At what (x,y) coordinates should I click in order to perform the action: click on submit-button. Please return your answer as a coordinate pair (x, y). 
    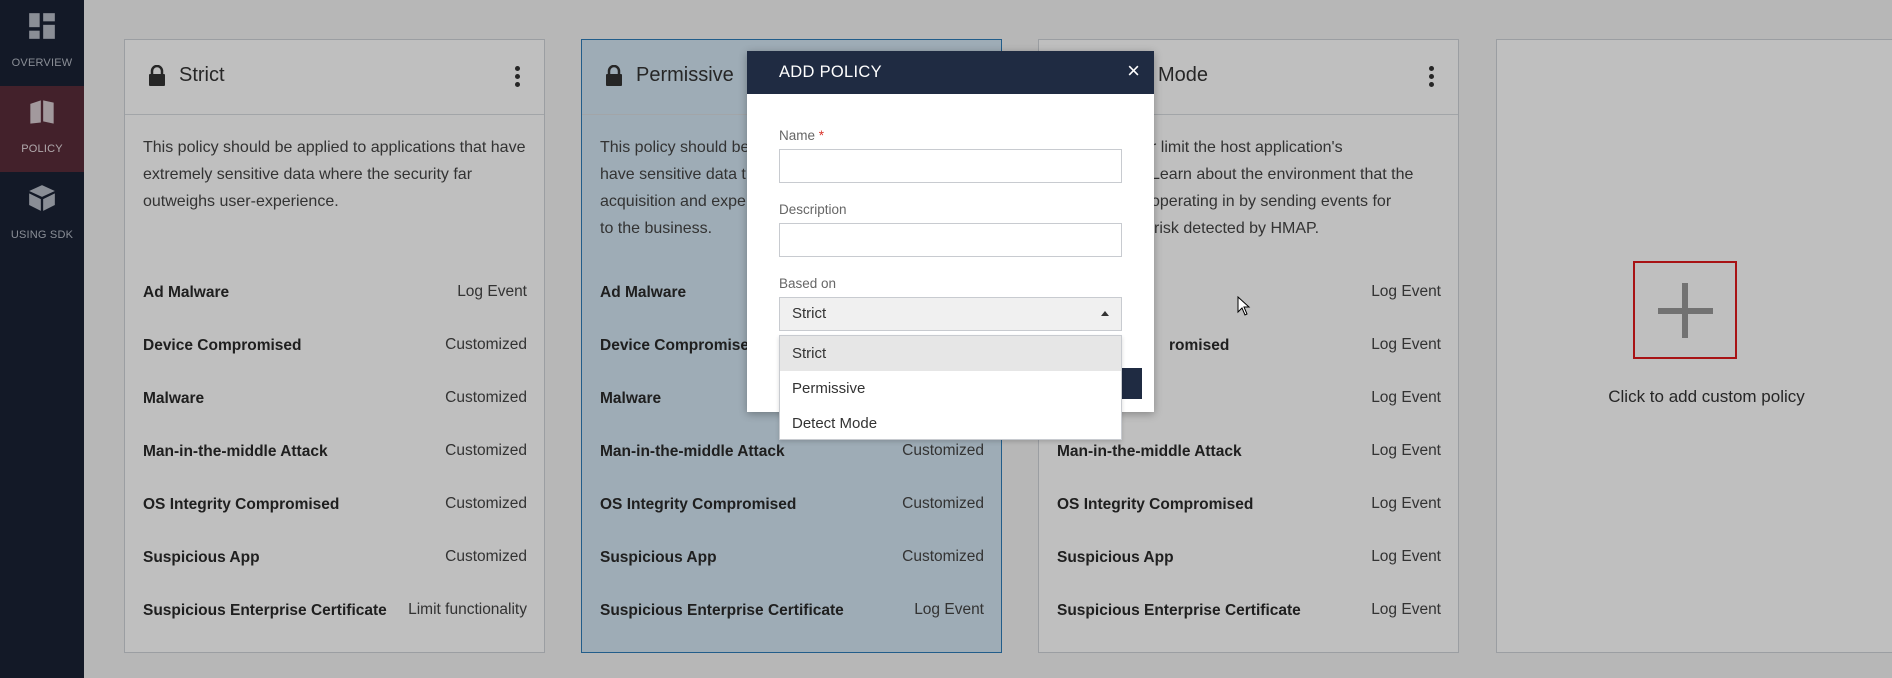
    Looking at the image, I should click on (1130, 383).